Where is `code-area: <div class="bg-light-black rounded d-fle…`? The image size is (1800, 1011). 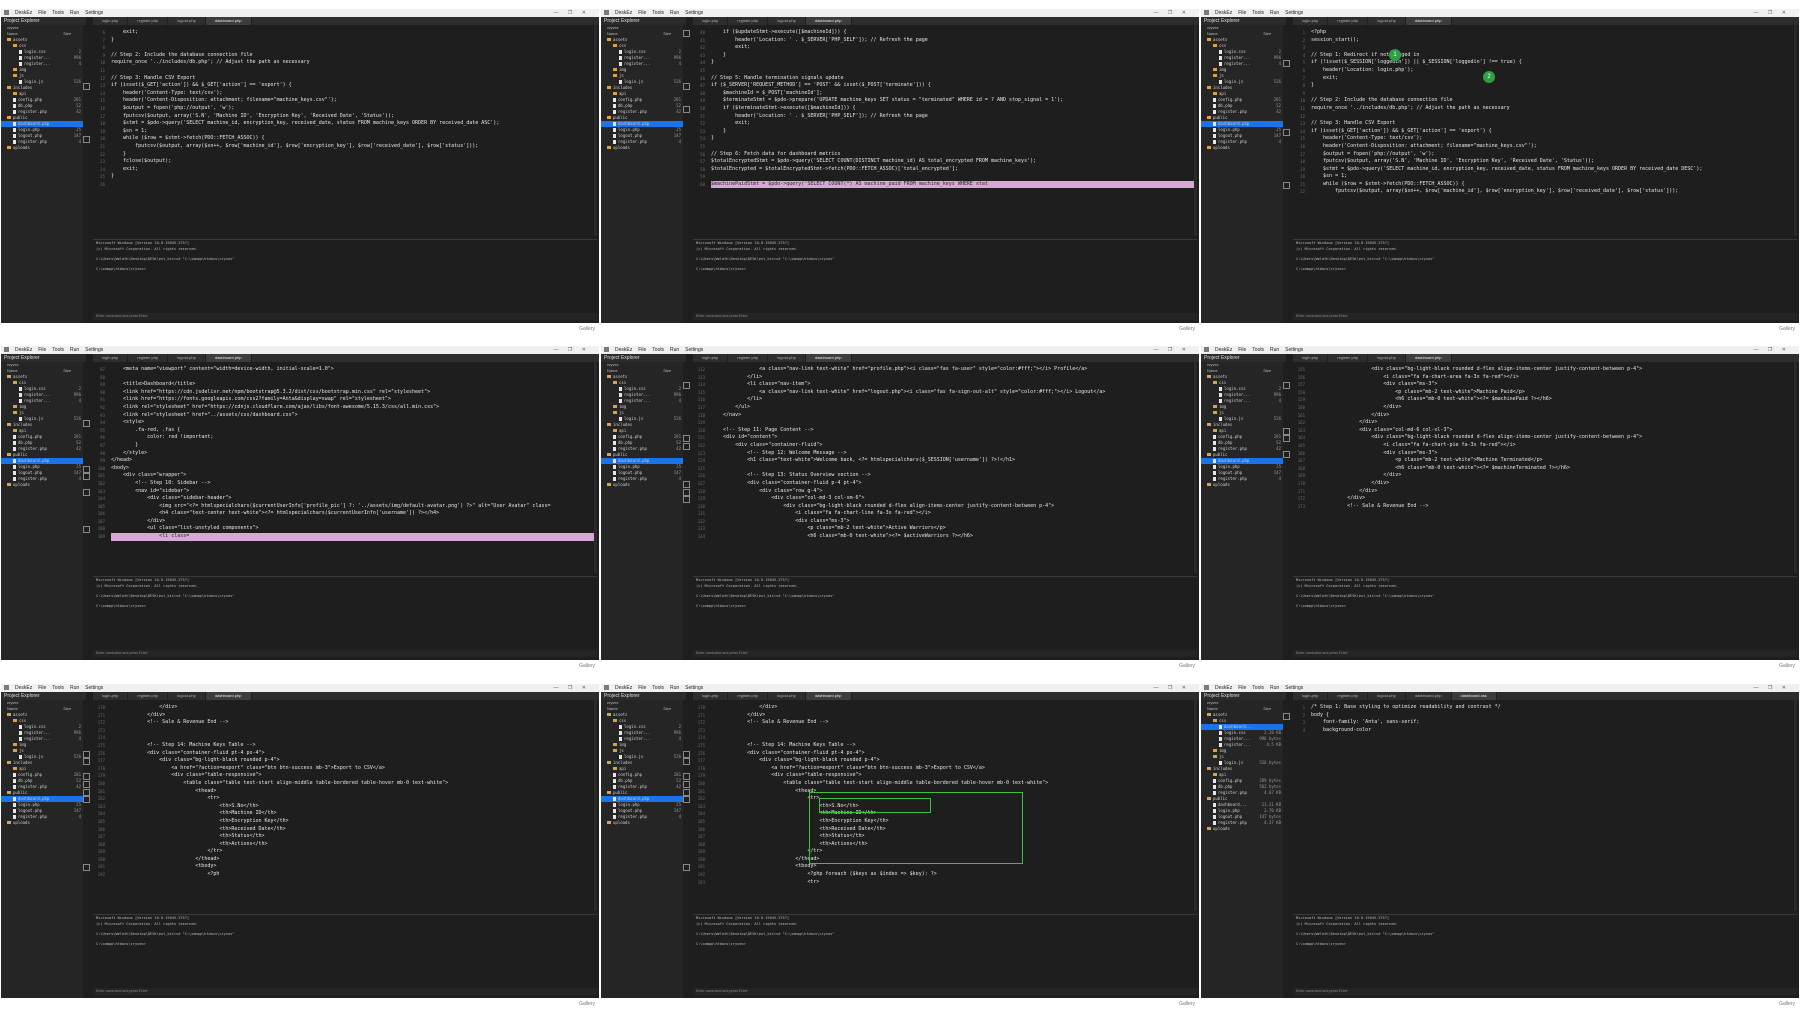
code-area: <div class="bg-light-black rounded d-fle… is located at coordinates (1554, 469).